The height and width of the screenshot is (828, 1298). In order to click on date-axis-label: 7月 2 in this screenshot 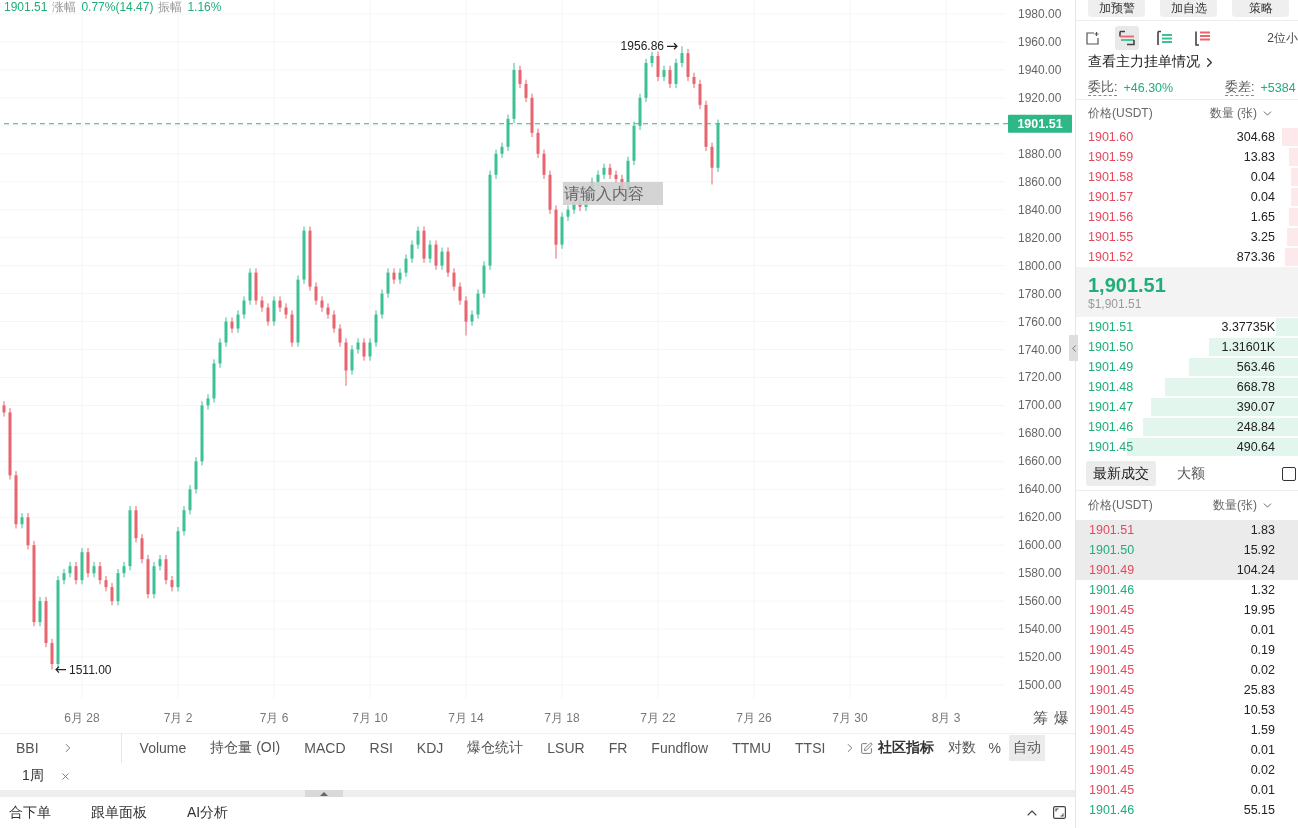, I will do `click(178, 718)`.